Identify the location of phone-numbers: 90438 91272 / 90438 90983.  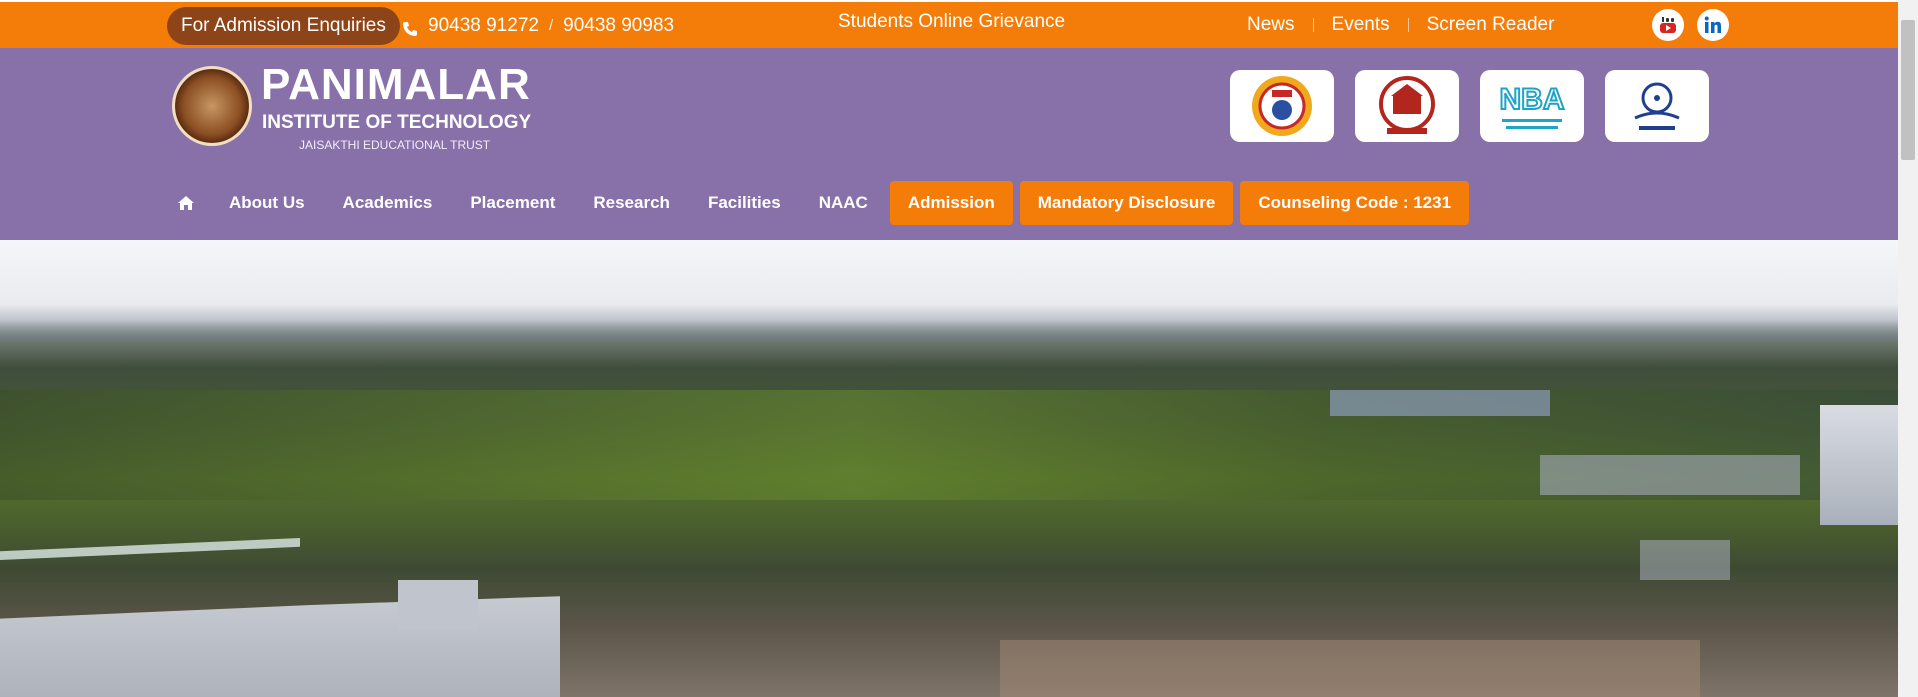
(538, 26).